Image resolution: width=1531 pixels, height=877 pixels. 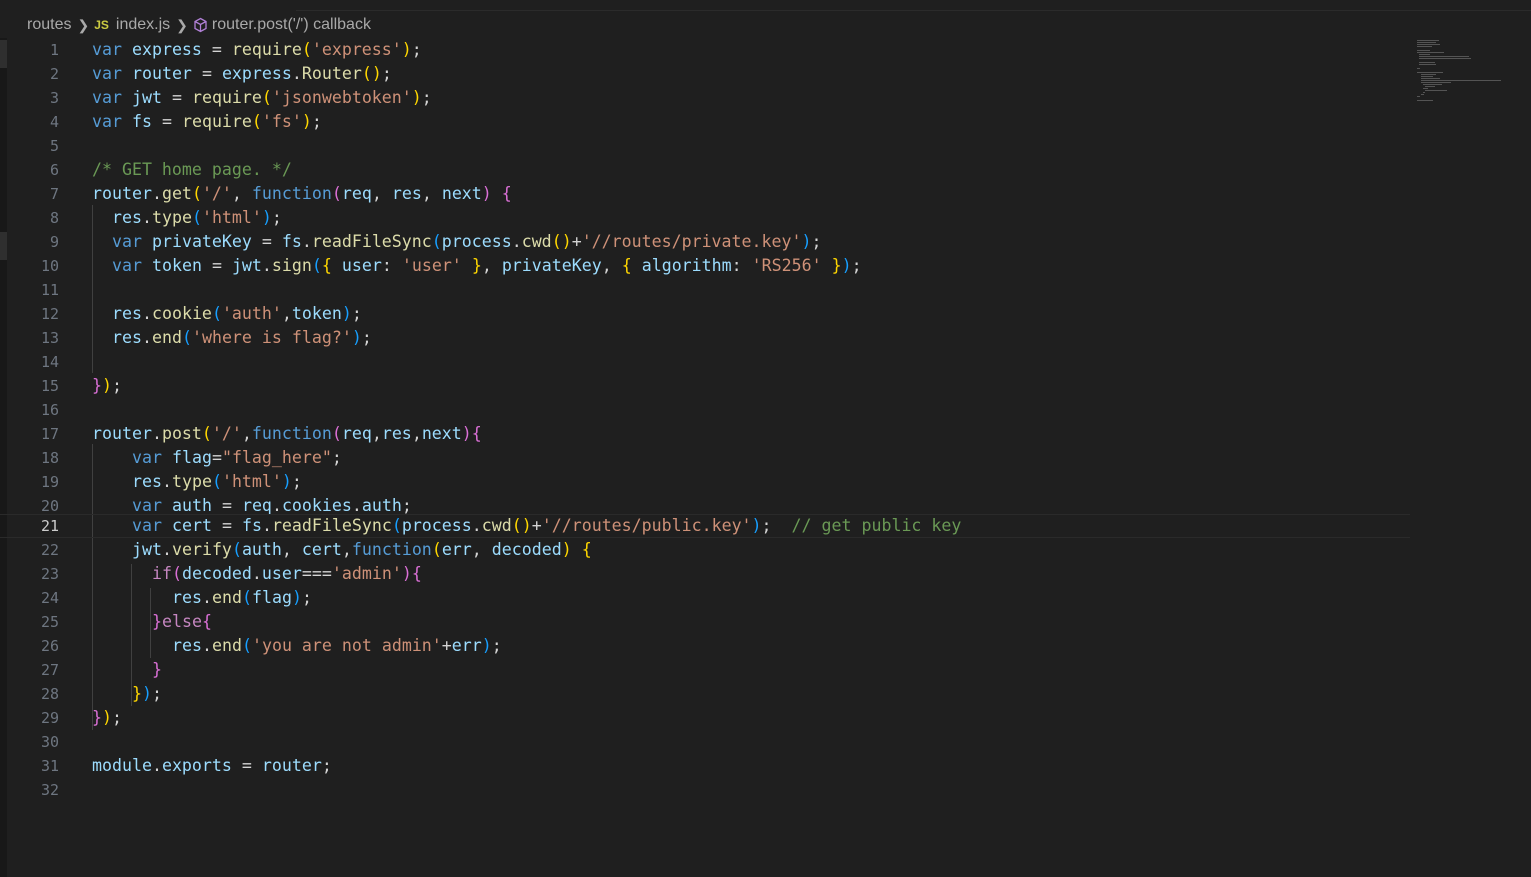 I want to click on code-text: var router = express.Router();, so click(x=242, y=73).